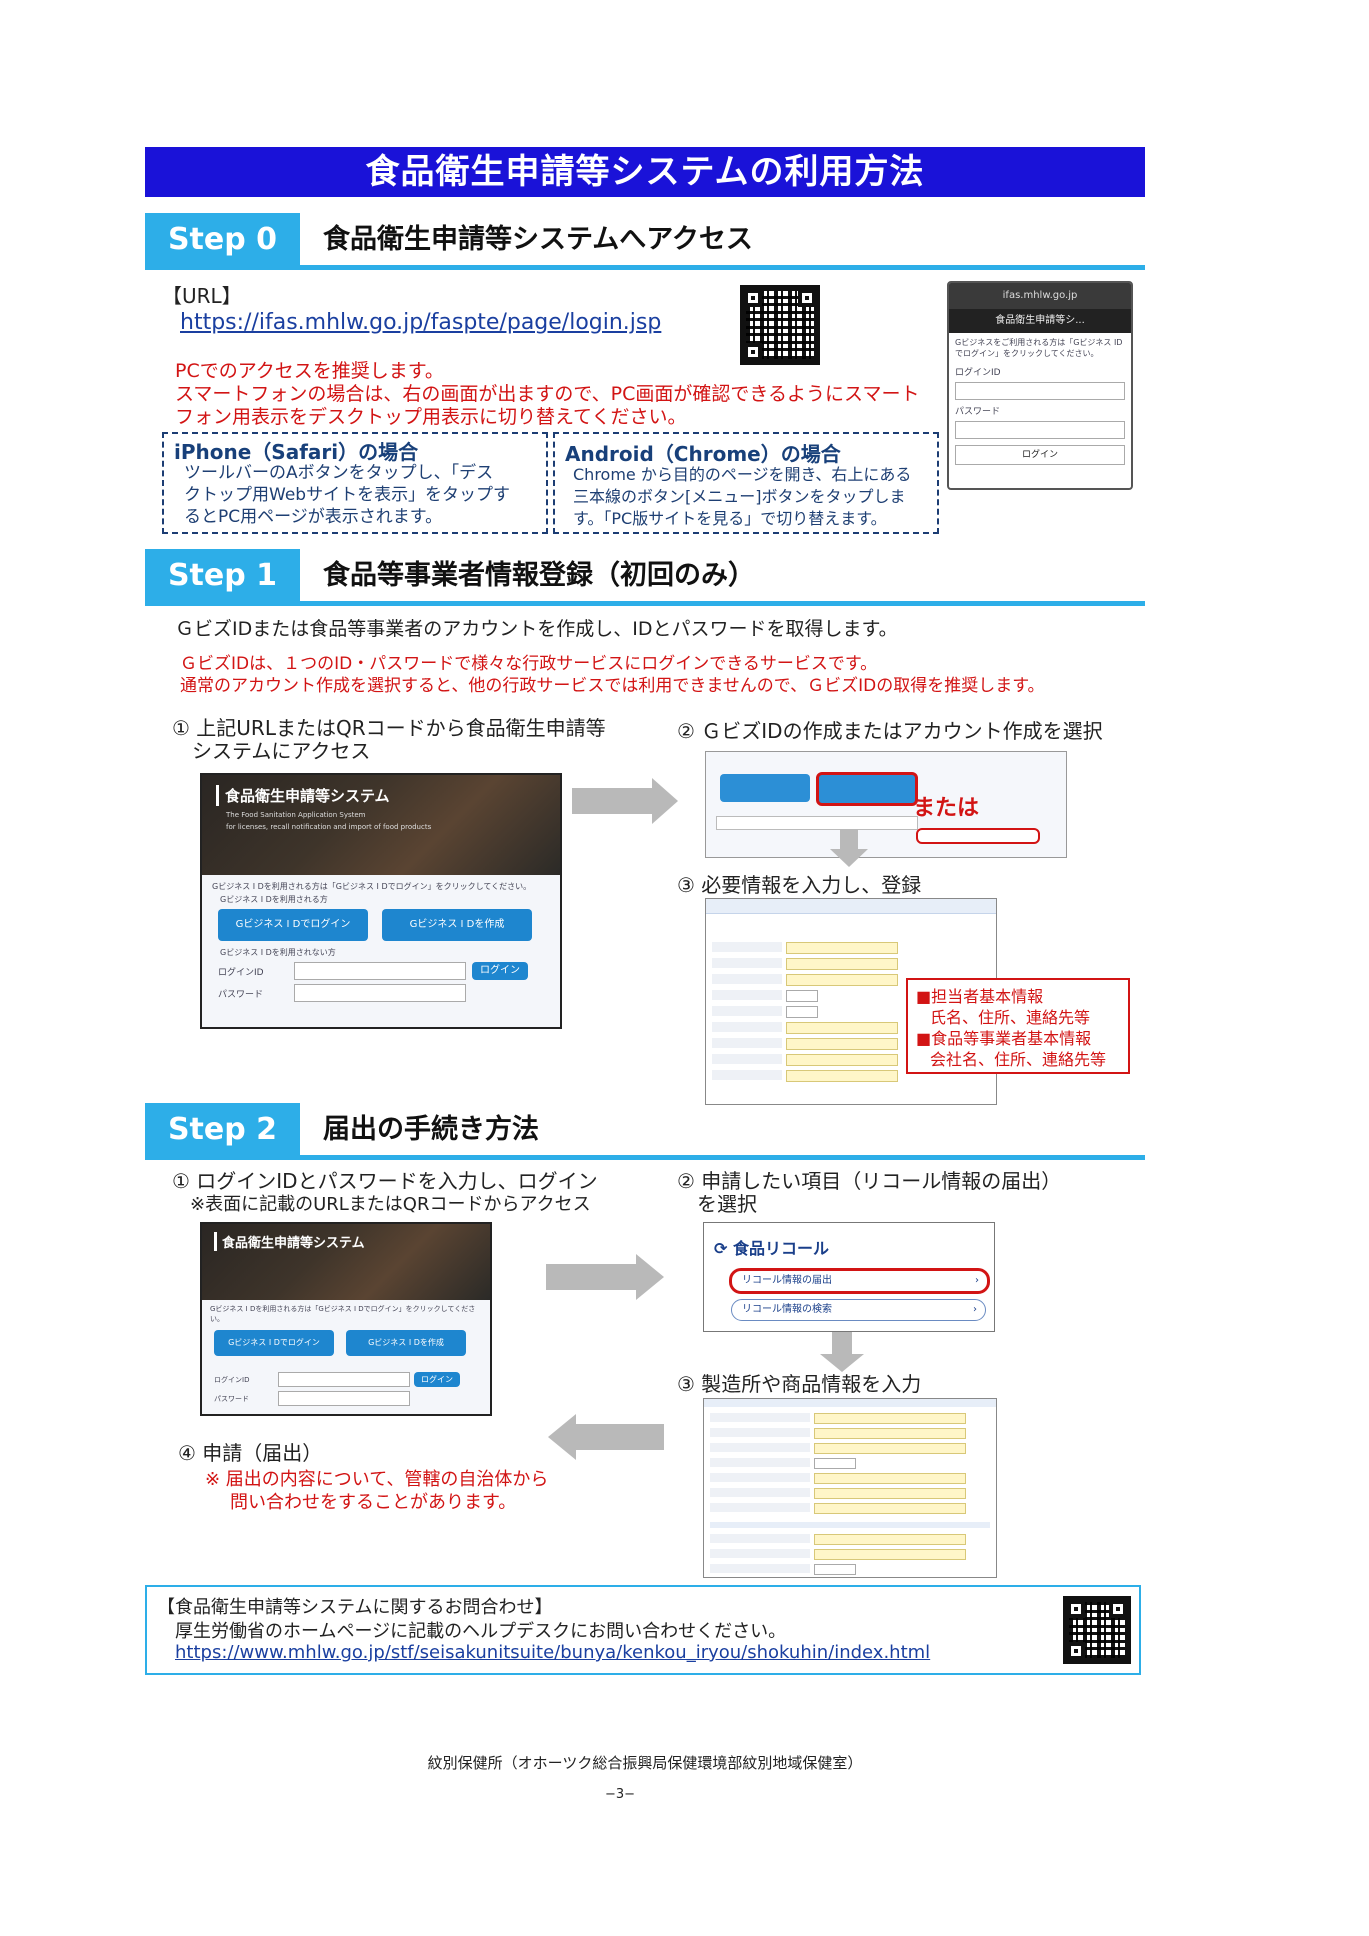 The width and height of the screenshot is (1369, 1936). What do you see at coordinates (978, 836) in the screenshot?
I see `create-account-highlight` at bounding box center [978, 836].